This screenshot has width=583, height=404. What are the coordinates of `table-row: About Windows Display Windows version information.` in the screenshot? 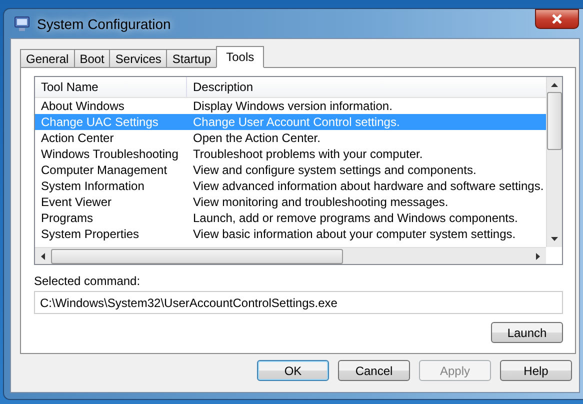 It's located at (290, 106).